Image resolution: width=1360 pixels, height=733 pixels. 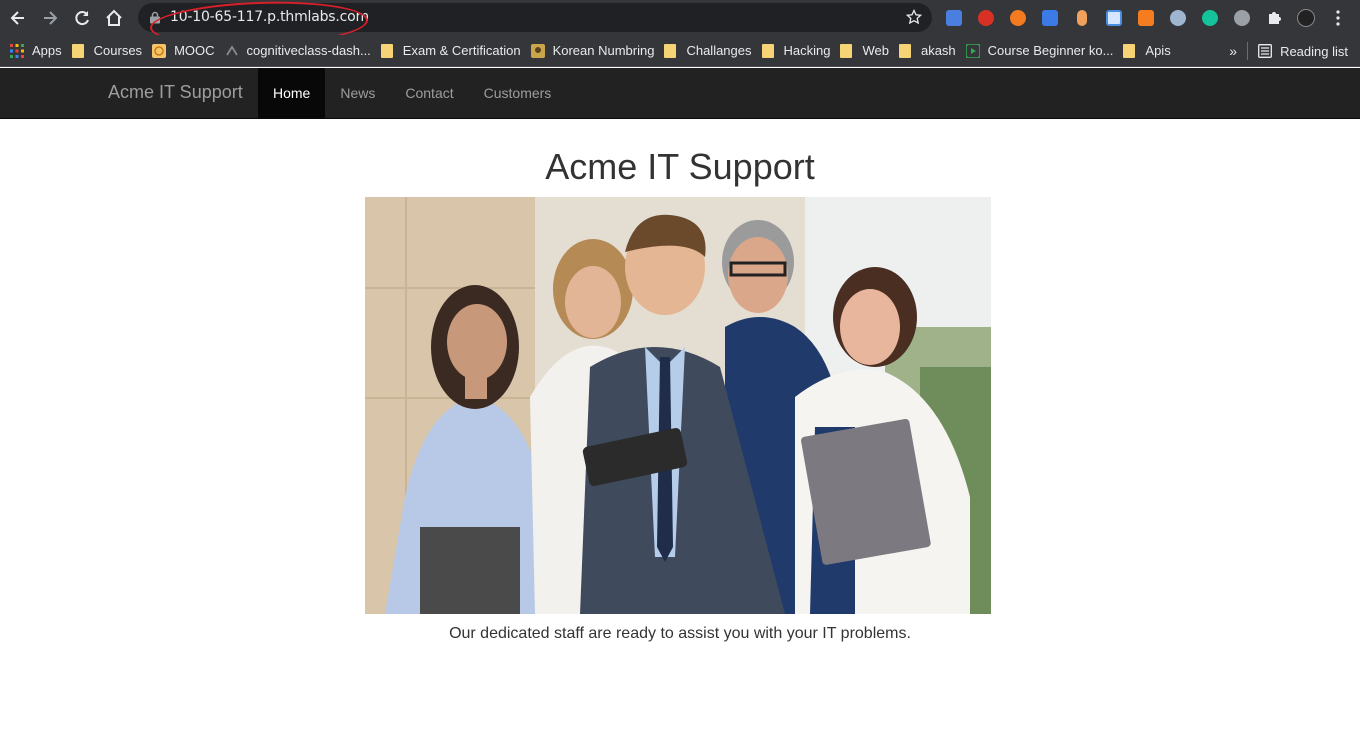 I want to click on back-arrow-icon, so click(x=17, y=18).